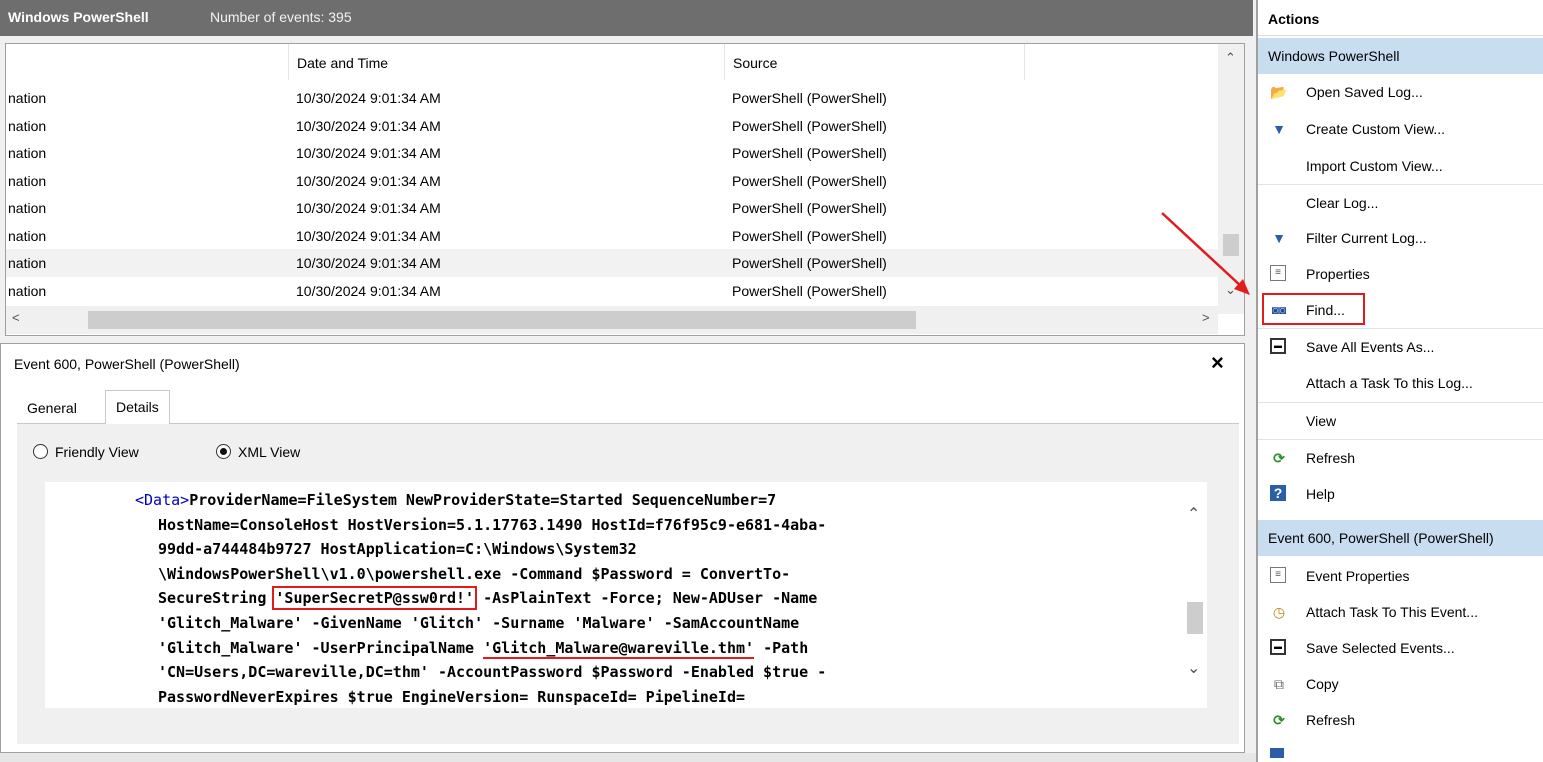 This screenshot has width=1543, height=762. What do you see at coordinates (1322, 684) in the screenshot?
I see `action-label: Copy` at bounding box center [1322, 684].